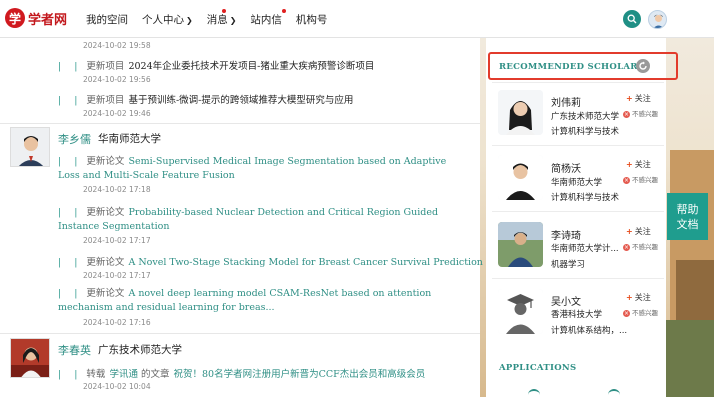 The image size is (714, 397). I want to click on feed-date: 2024-10-02 10:04, so click(117, 386).